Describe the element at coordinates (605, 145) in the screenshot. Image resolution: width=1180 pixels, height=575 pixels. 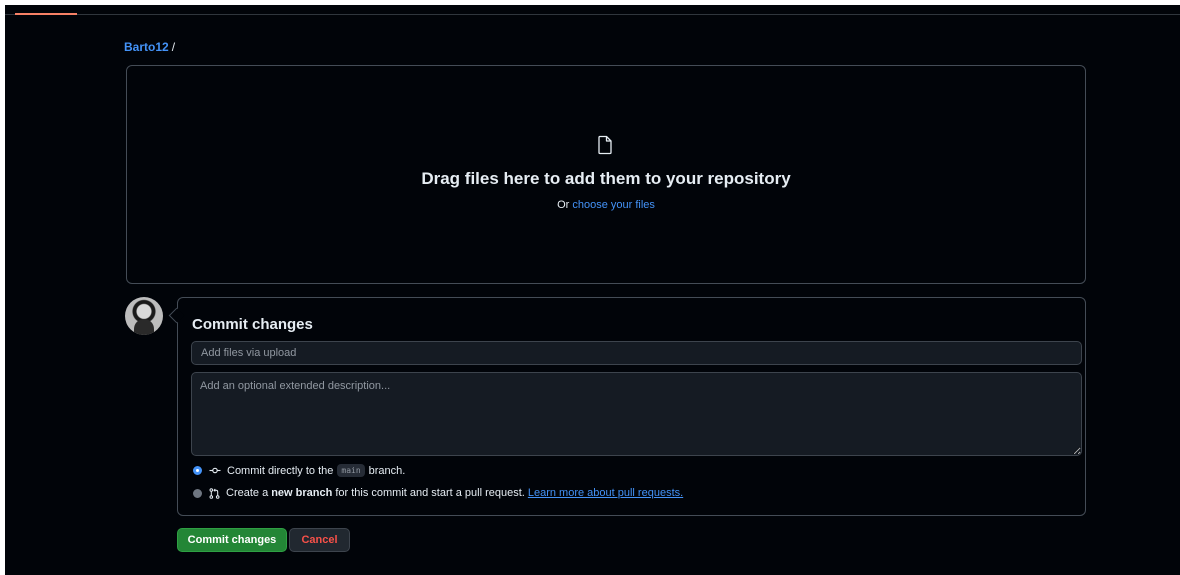
I see `file-icon` at that location.